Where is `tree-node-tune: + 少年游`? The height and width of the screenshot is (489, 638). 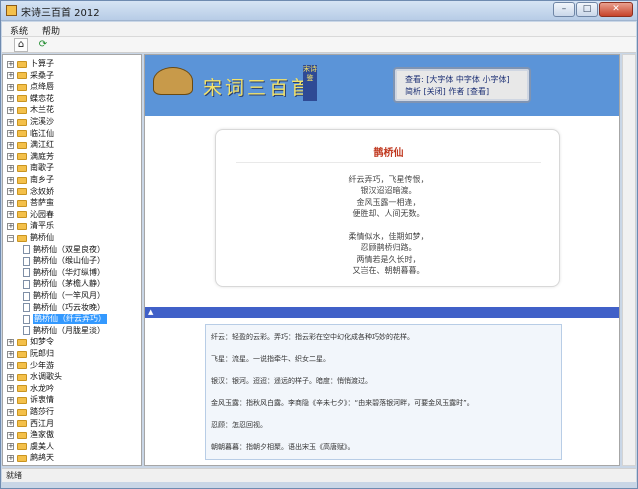 tree-node-tune: + 少年游 is located at coordinates (30, 366).